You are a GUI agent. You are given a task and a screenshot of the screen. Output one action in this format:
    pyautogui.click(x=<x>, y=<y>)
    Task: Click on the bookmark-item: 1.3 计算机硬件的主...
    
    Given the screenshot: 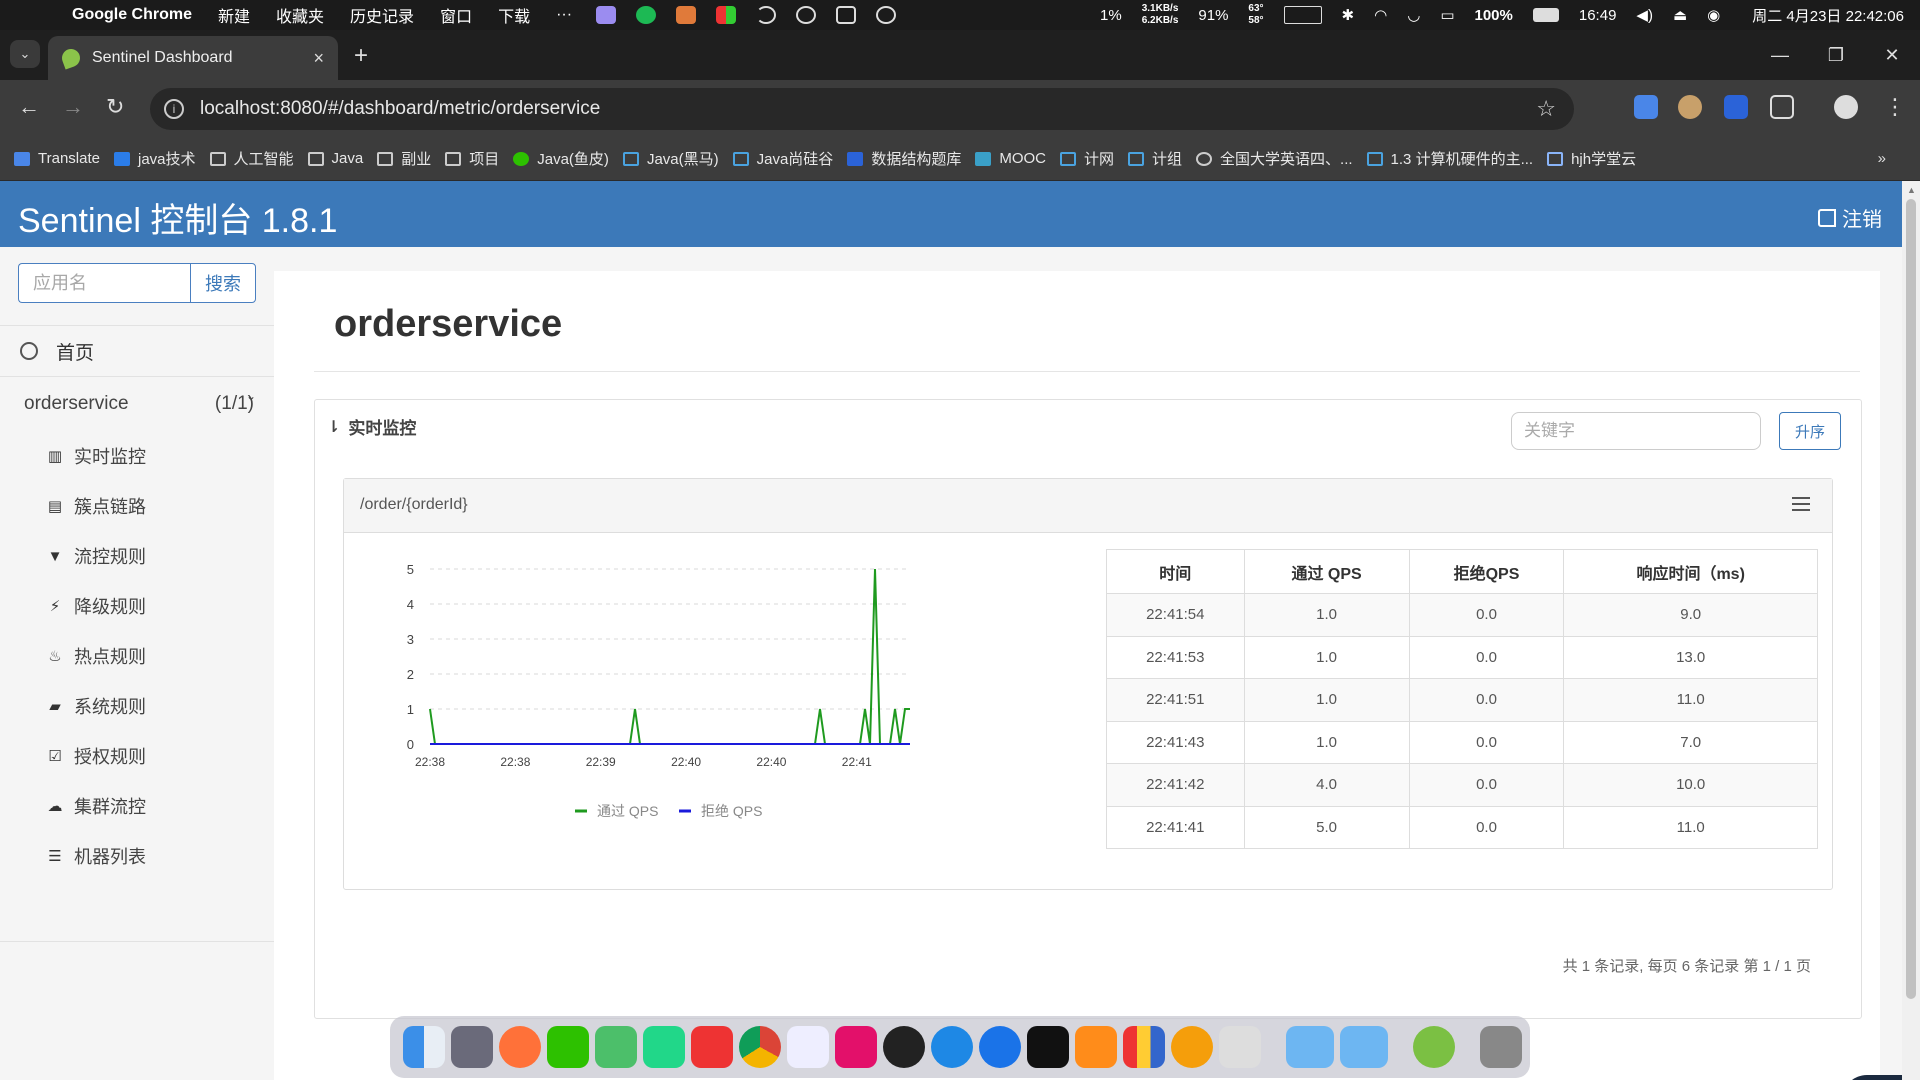 What is the action you would take?
    pyautogui.click(x=1449, y=158)
    